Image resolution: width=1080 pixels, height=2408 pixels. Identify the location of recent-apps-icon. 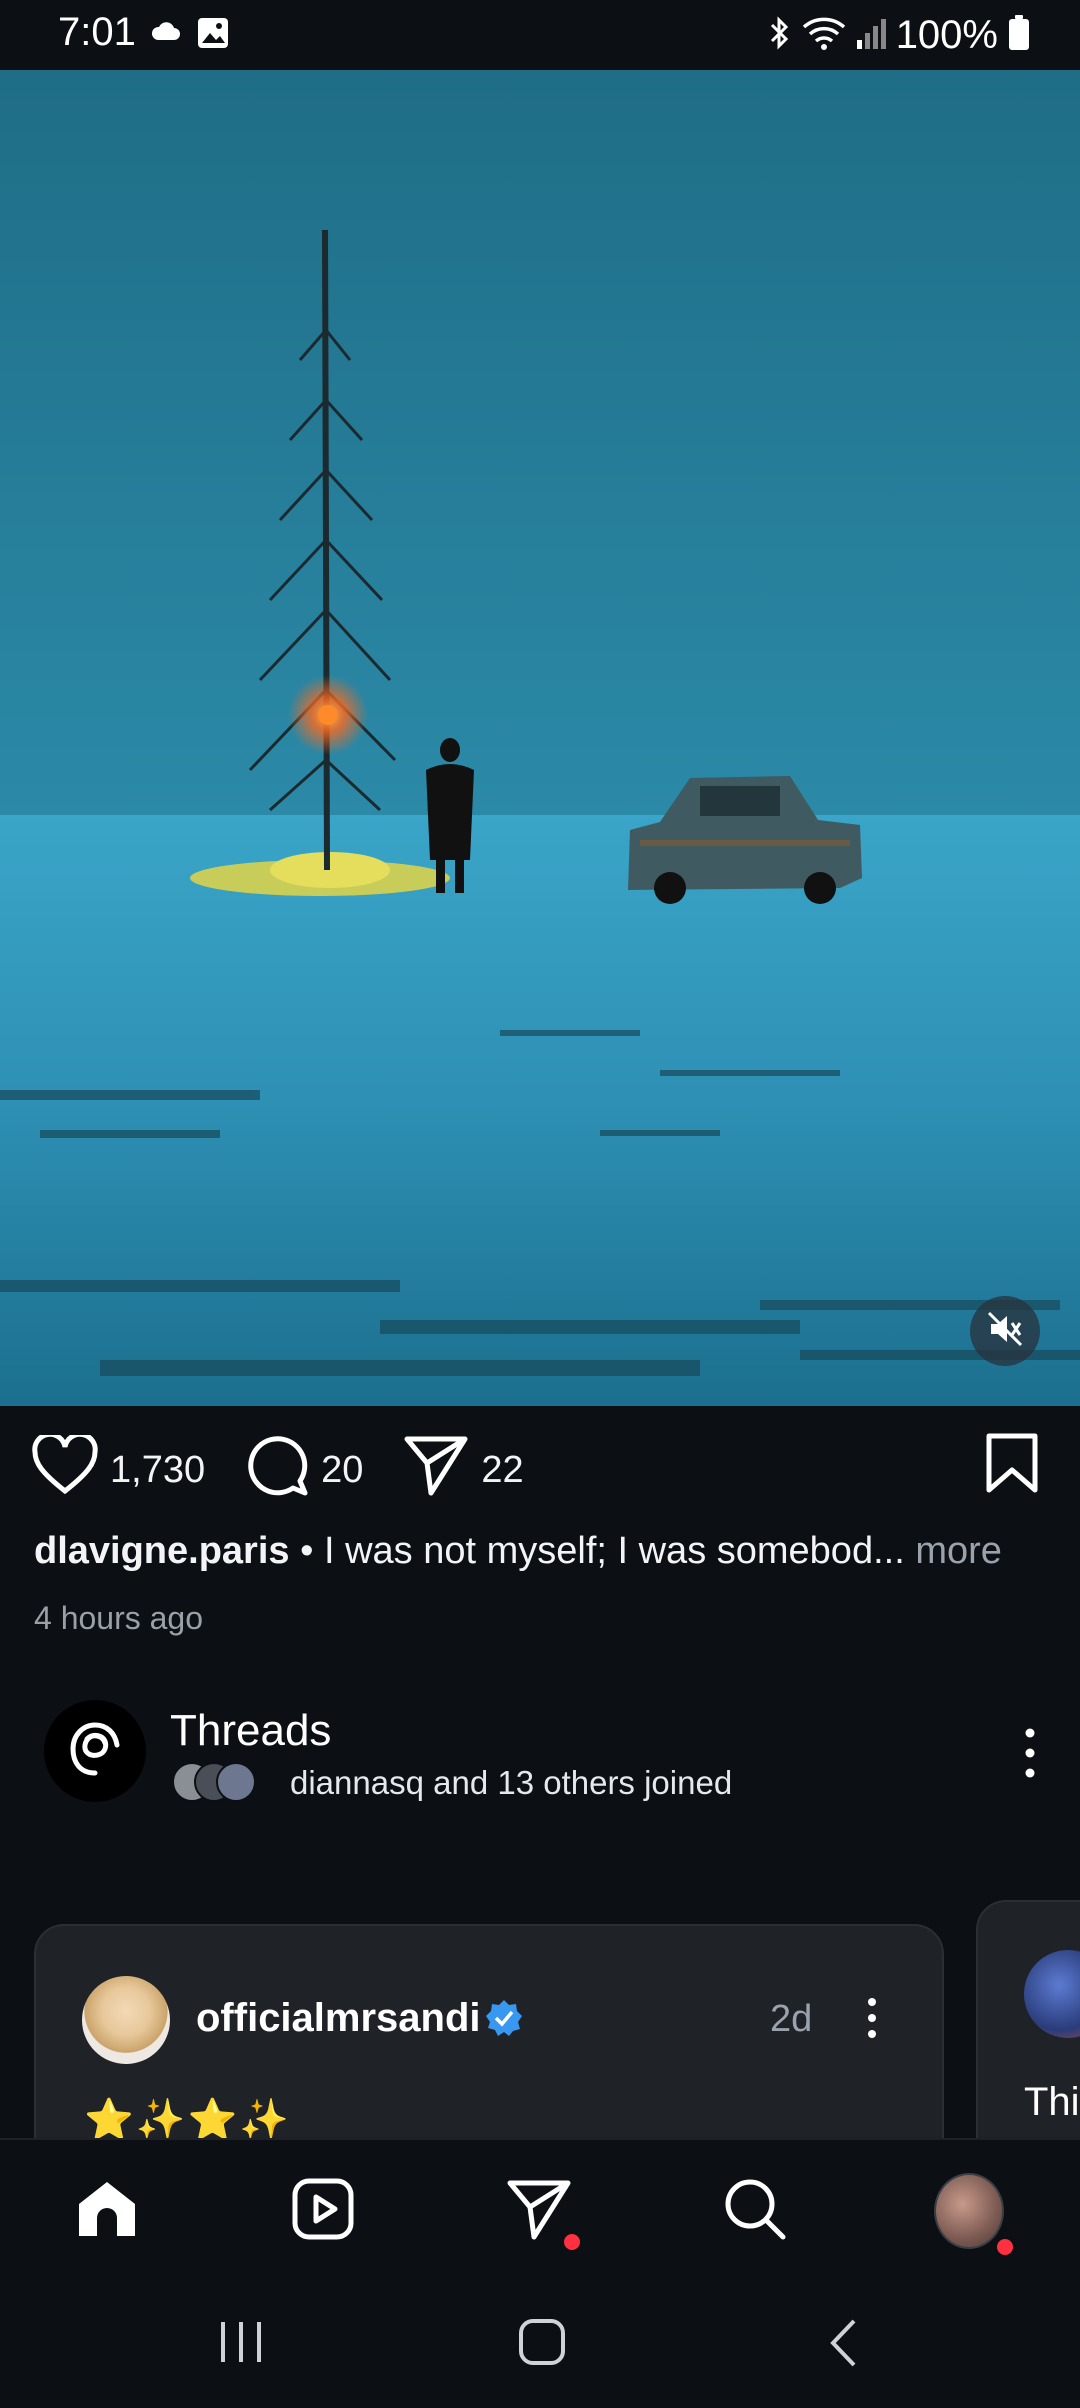
(241, 2345).